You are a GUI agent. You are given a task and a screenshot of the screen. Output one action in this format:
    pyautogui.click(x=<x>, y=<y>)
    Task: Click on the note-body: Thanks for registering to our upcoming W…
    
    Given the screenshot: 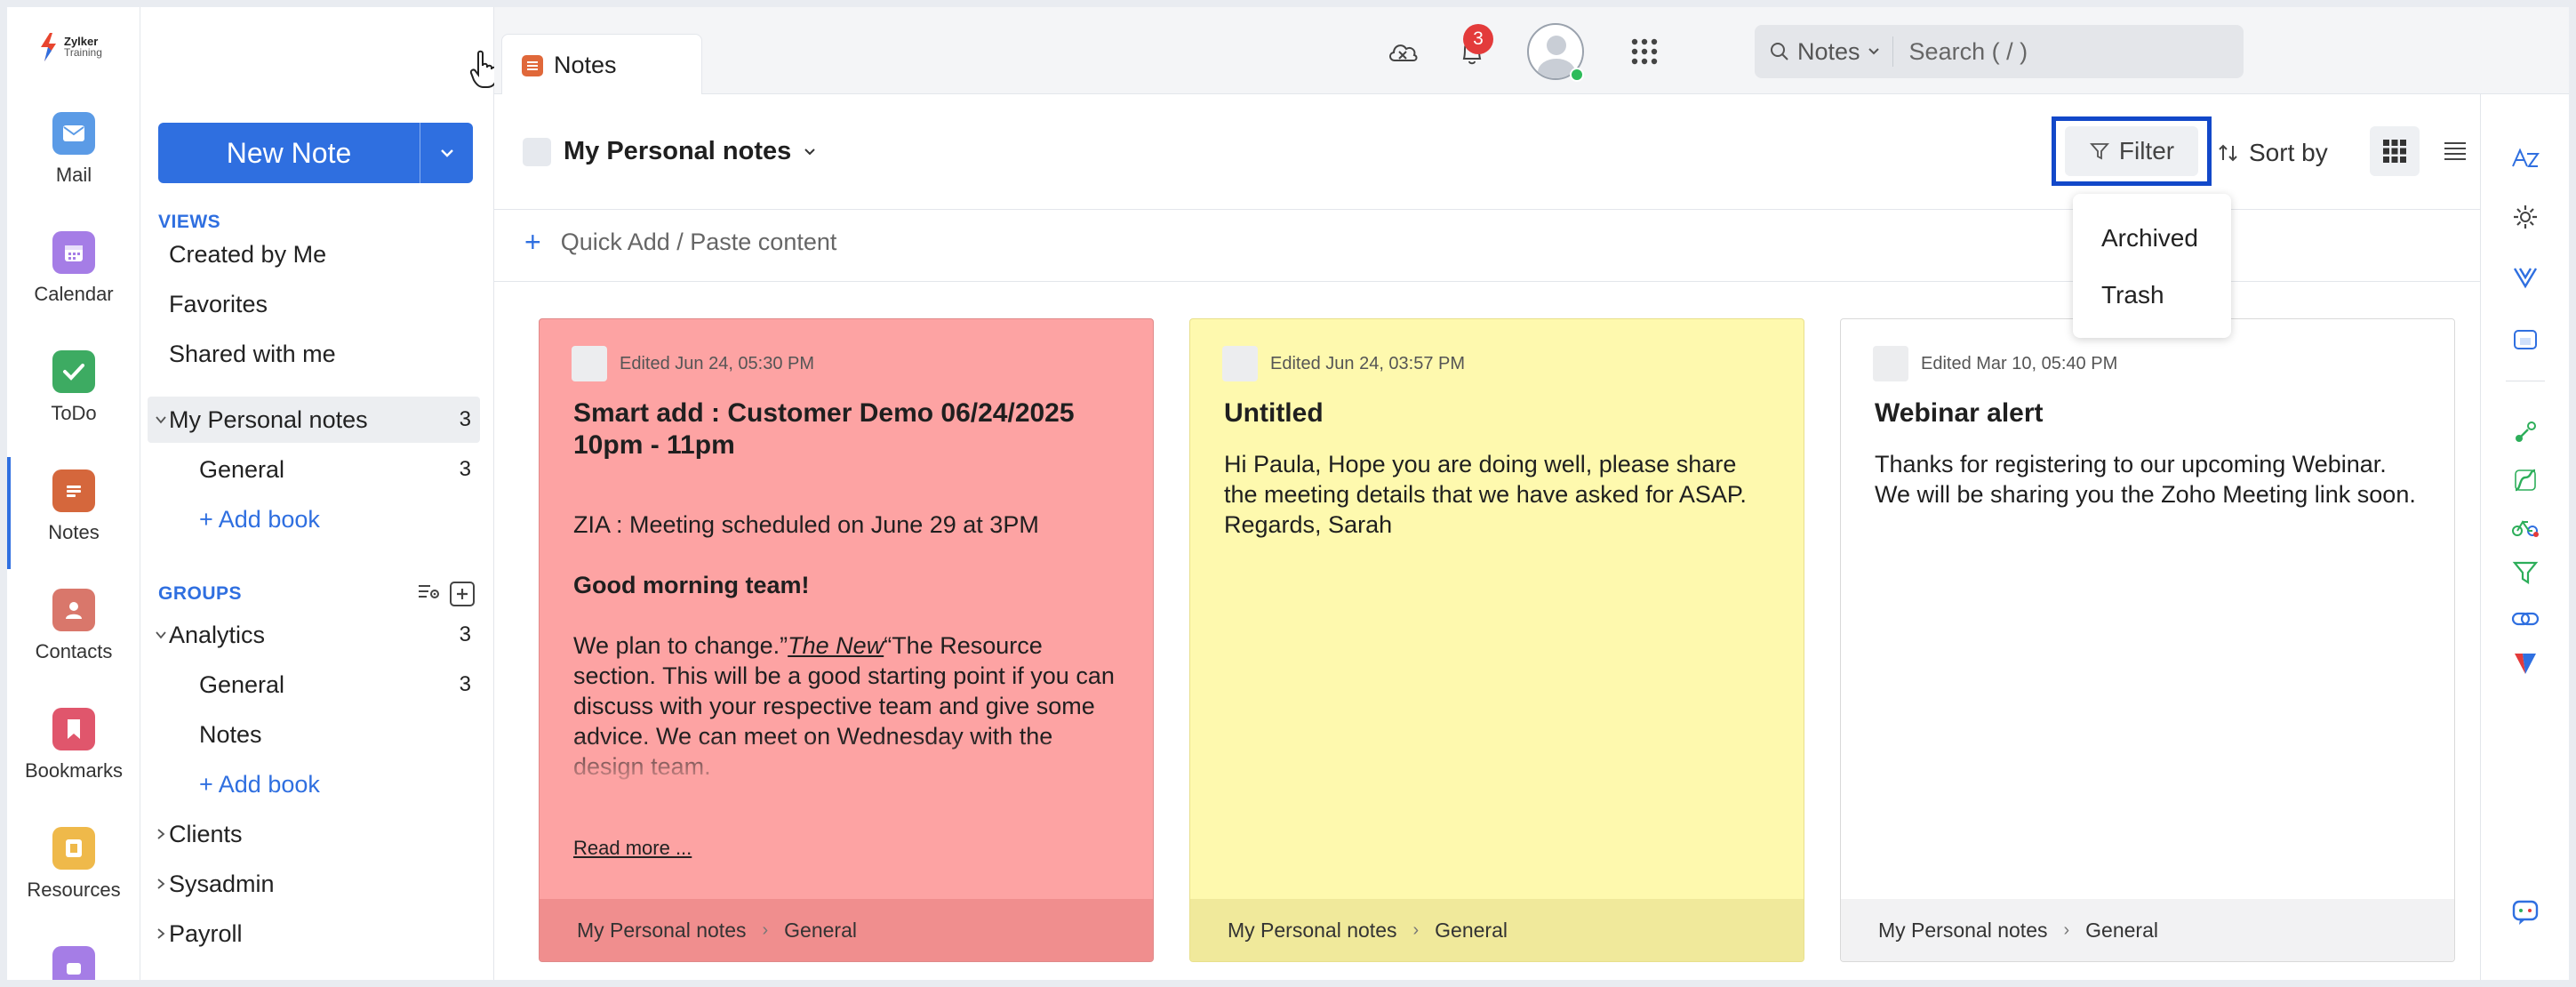 What is the action you would take?
    pyautogui.click(x=2145, y=480)
    